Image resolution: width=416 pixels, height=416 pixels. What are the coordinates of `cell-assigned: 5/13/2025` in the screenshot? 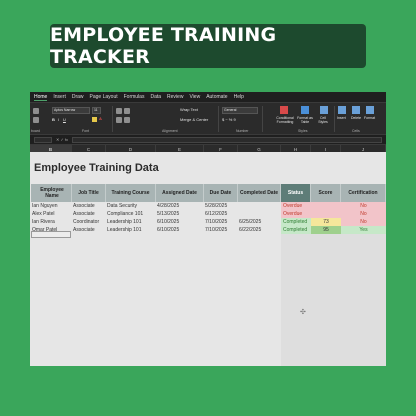 It's located at (180, 214).